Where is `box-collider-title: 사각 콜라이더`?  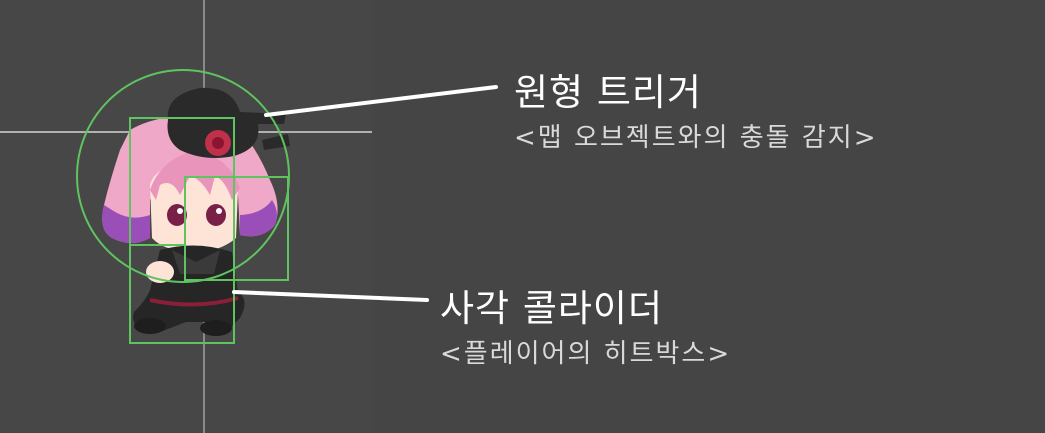 box-collider-title: 사각 콜라이더 is located at coordinates (552, 308).